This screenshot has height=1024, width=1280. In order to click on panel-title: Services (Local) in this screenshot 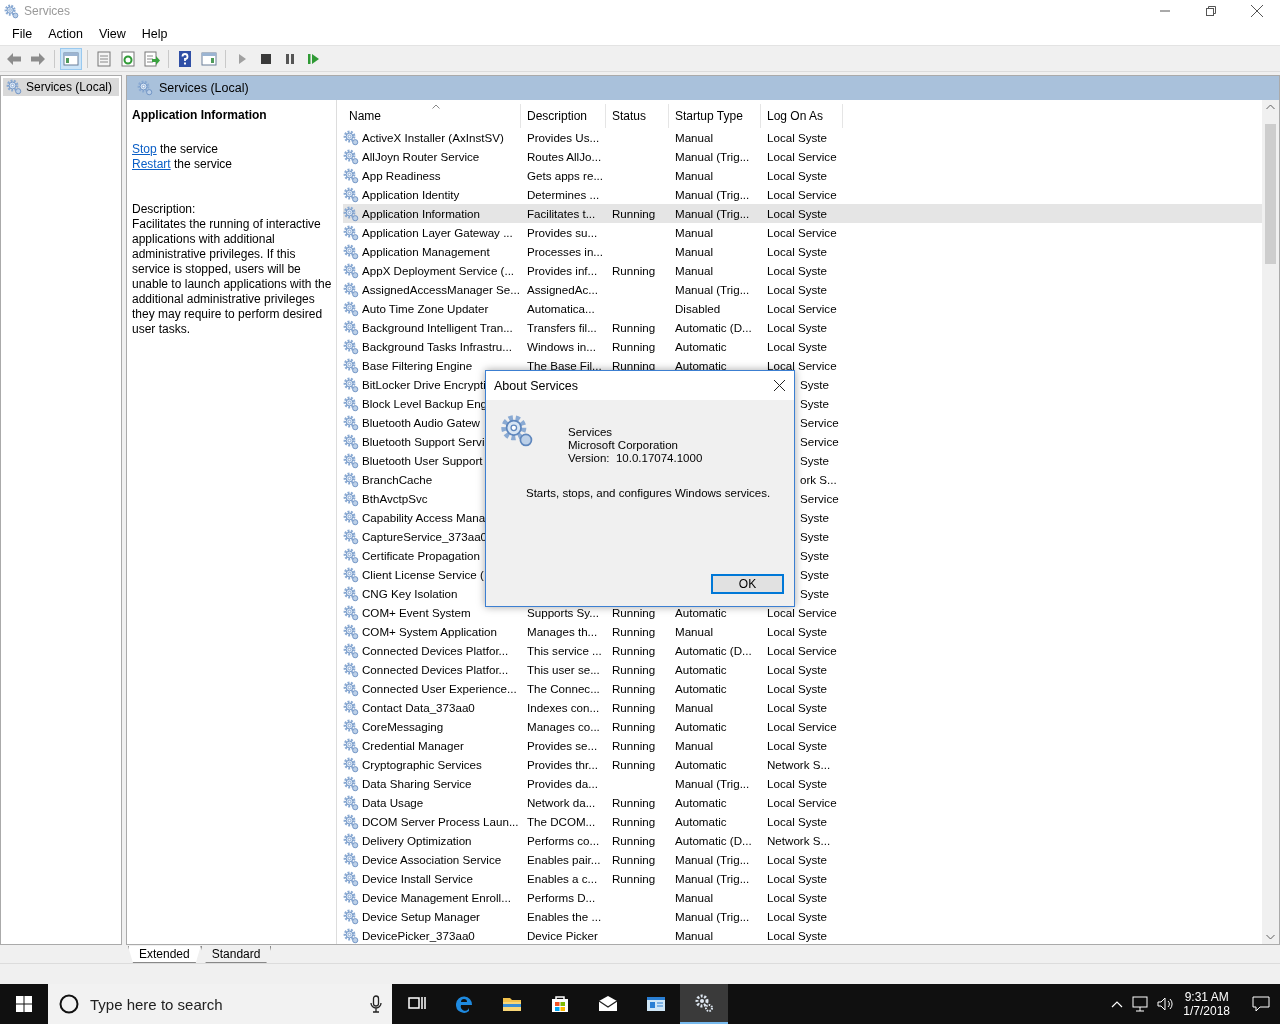, I will do `click(204, 88)`.